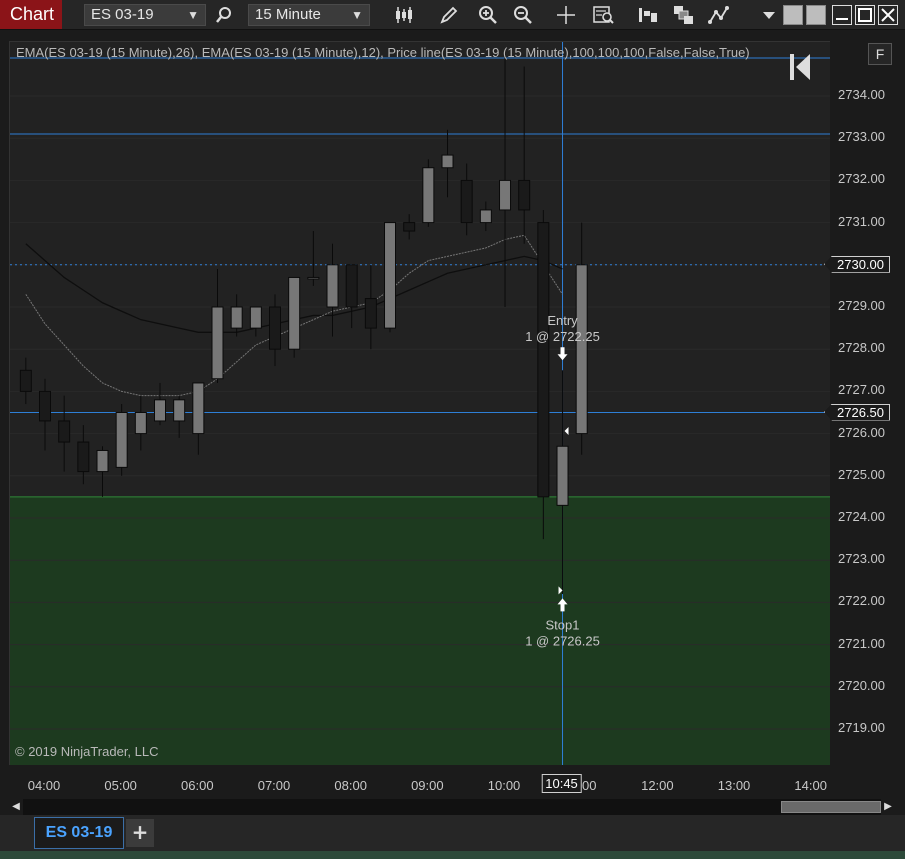 The width and height of the screenshot is (905, 859). Describe the element at coordinates (523, 15) in the screenshot. I see `zoom-out-icon` at that location.